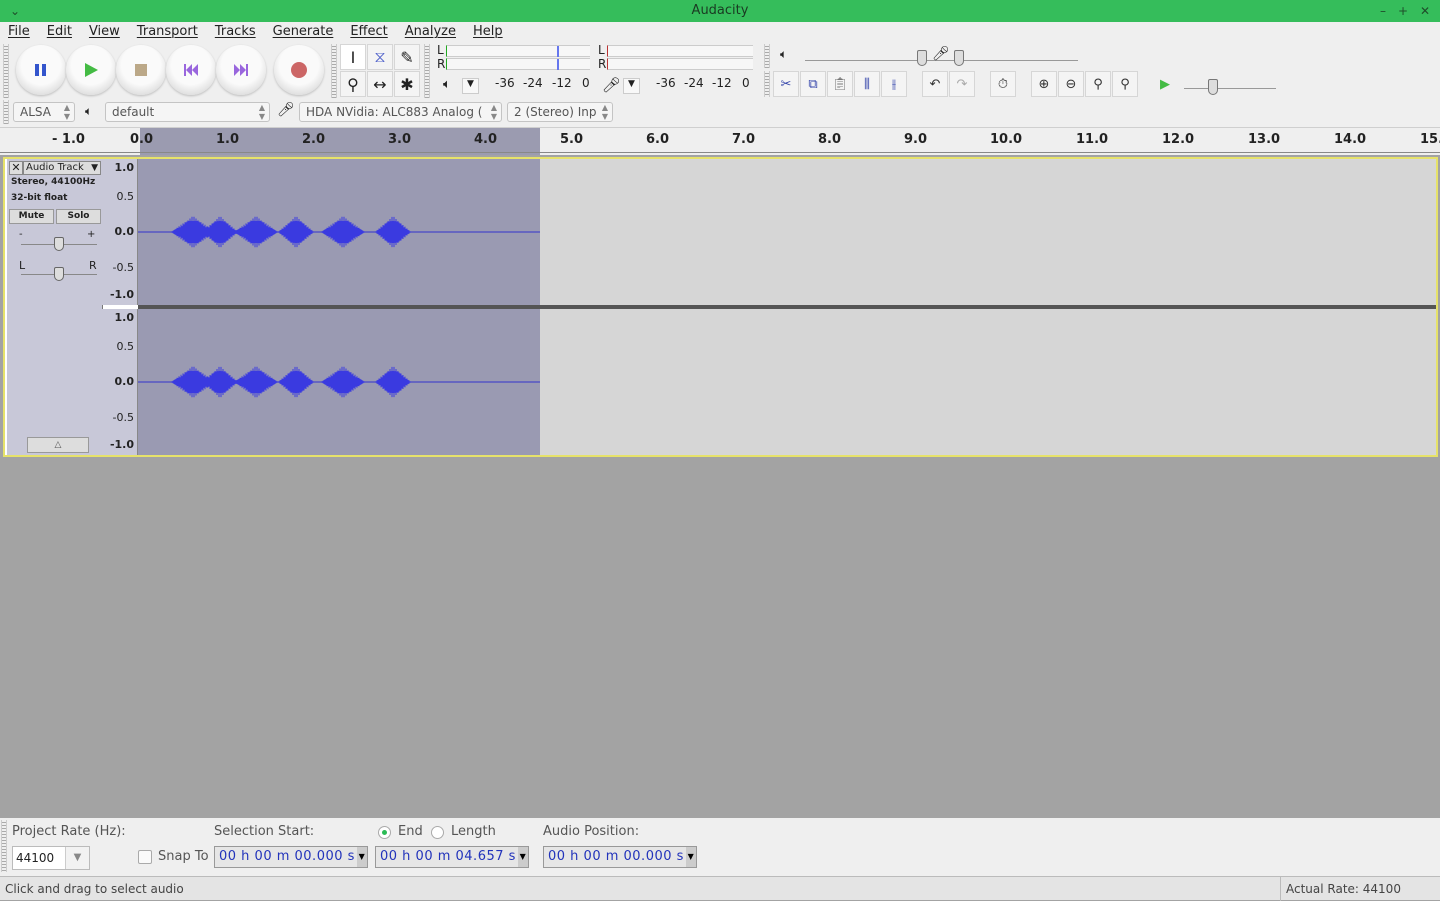 Image resolution: width=1440 pixels, height=901 pixels. Describe the element at coordinates (78, 216) in the screenshot. I see `solo-button: Solo` at that location.